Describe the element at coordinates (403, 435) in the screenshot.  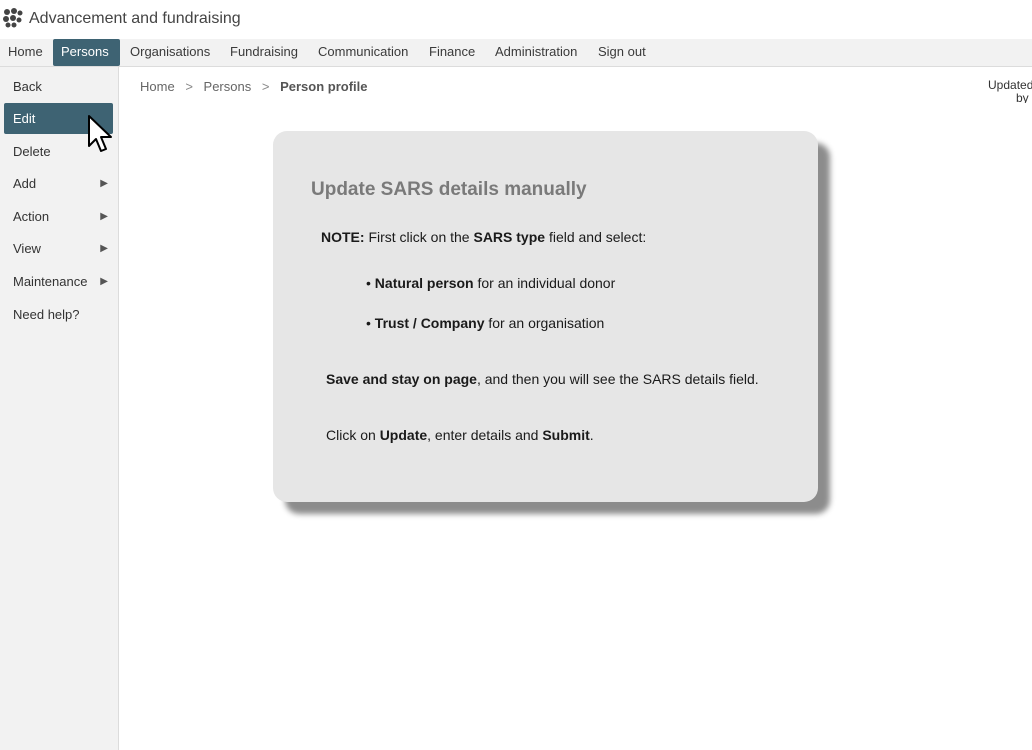
I see `click-bold: Update` at that location.